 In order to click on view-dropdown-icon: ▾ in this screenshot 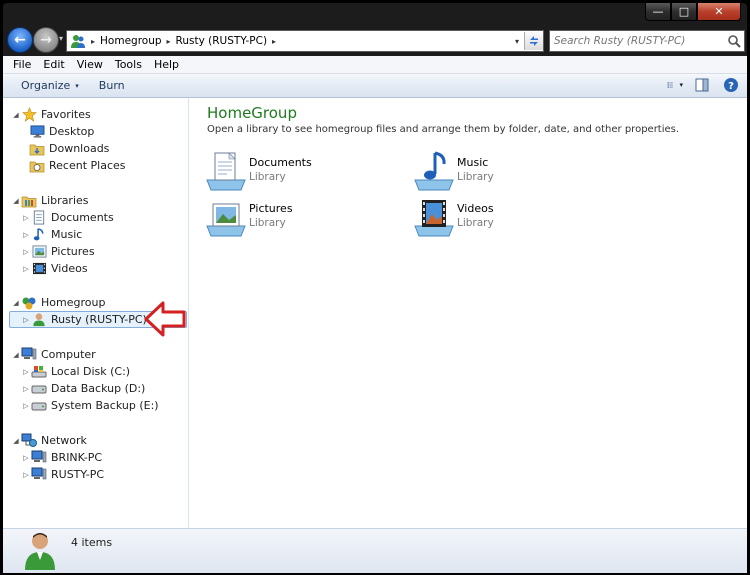, I will do `click(681, 85)`.